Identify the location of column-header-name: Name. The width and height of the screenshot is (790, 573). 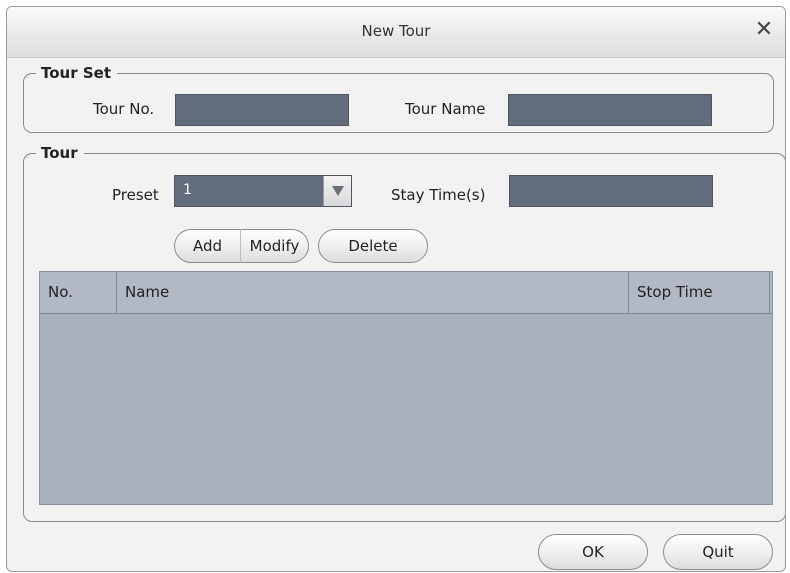
(373, 292).